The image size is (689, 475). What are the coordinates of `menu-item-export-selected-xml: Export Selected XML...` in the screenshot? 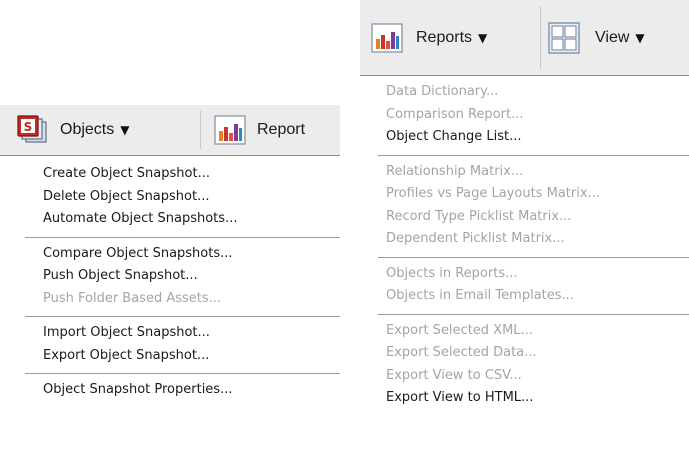 It's located at (446, 331).